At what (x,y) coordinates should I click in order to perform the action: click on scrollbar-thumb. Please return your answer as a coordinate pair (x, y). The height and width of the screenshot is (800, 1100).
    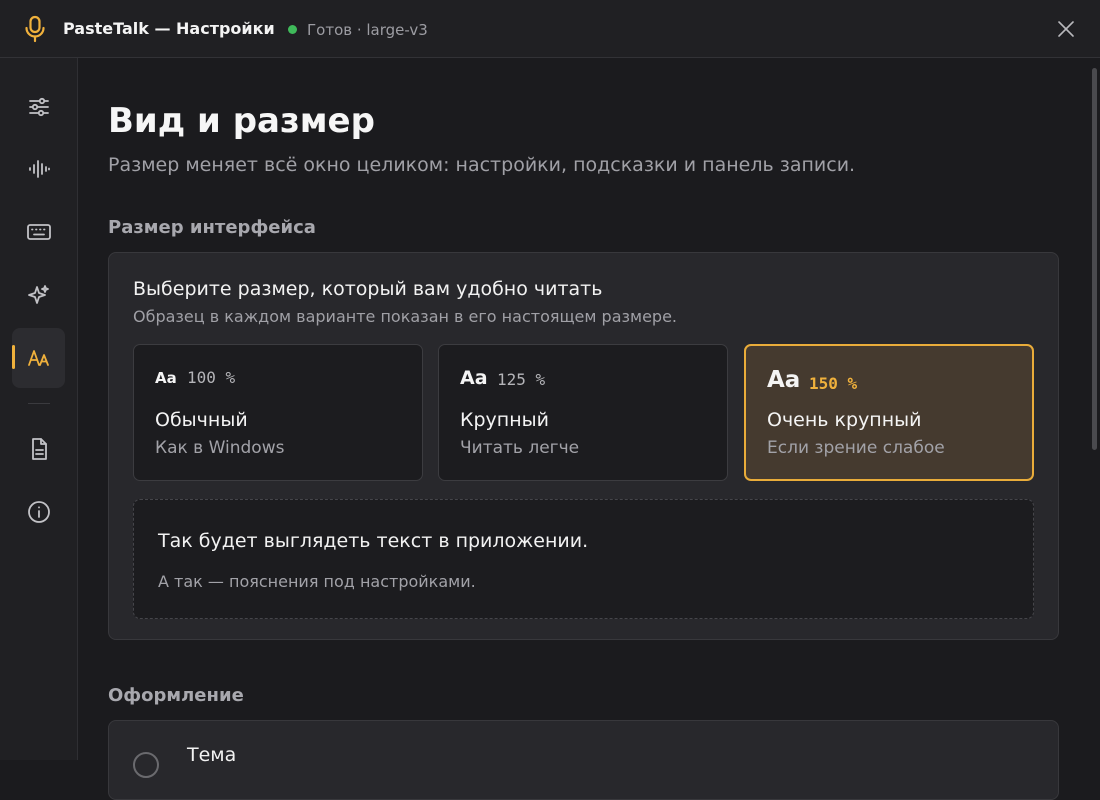
    Looking at the image, I should click on (1094, 259).